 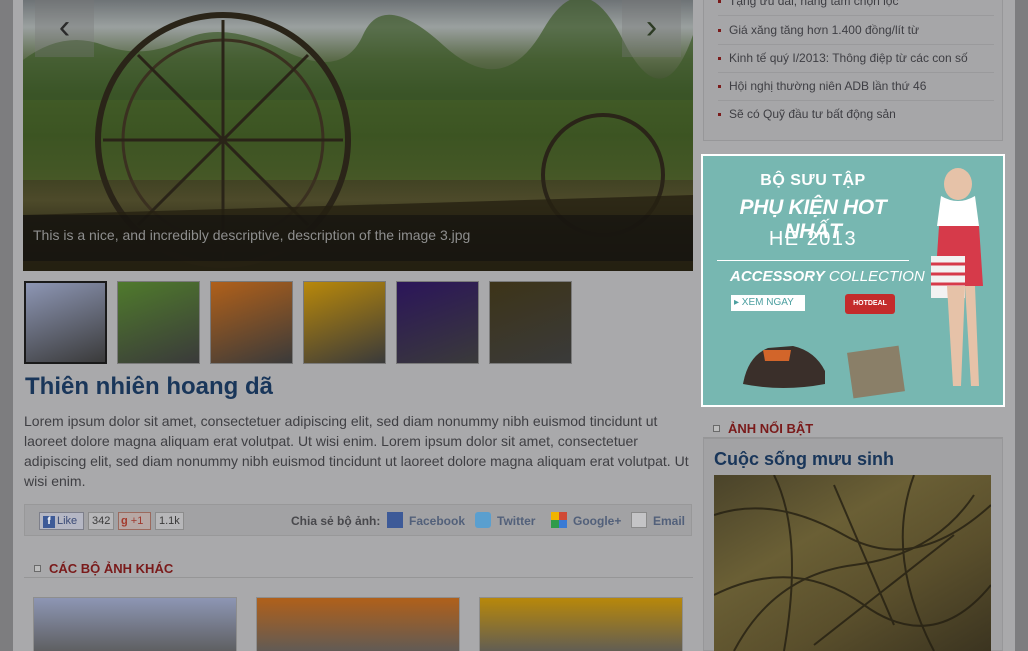 I want to click on slide-prev-button: ‹, so click(x=64, y=28).